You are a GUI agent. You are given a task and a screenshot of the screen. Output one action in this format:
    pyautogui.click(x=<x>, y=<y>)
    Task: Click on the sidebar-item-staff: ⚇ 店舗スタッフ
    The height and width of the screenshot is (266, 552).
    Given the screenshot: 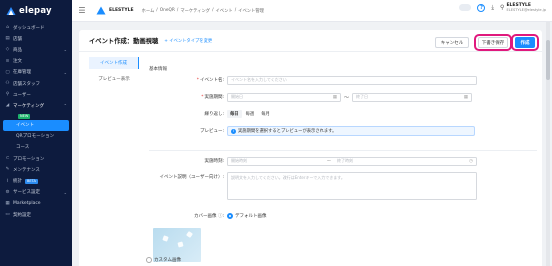 What is the action you would take?
    pyautogui.click(x=36, y=83)
    